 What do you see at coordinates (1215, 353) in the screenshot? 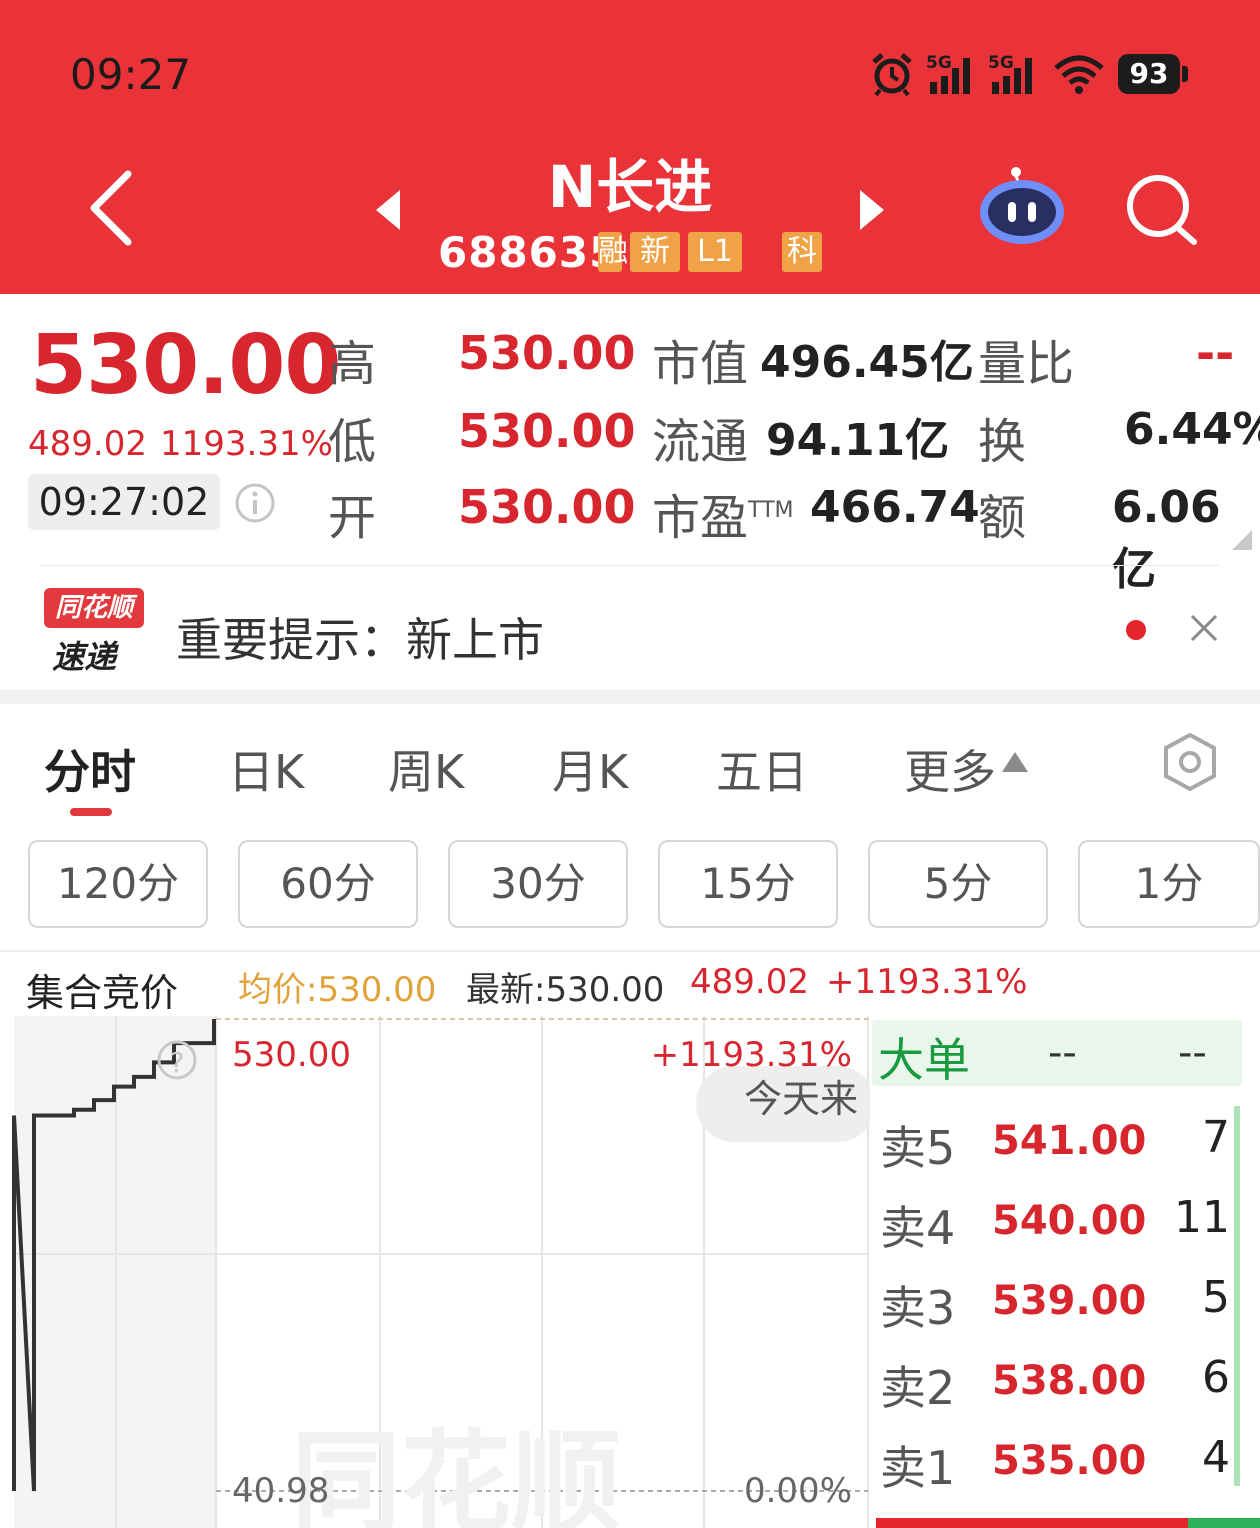
I see `volume-ratio-value: --` at bounding box center [1215, 353].